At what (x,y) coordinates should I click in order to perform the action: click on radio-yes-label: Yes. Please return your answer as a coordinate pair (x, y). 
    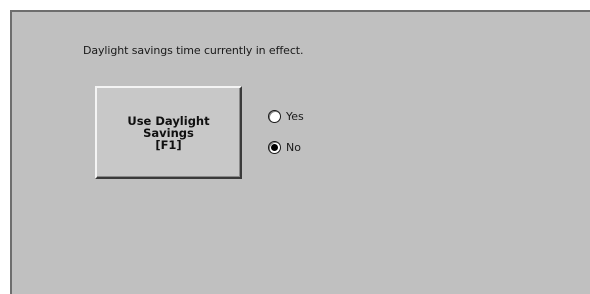
    Looking at the image, I should click on (295, 116).